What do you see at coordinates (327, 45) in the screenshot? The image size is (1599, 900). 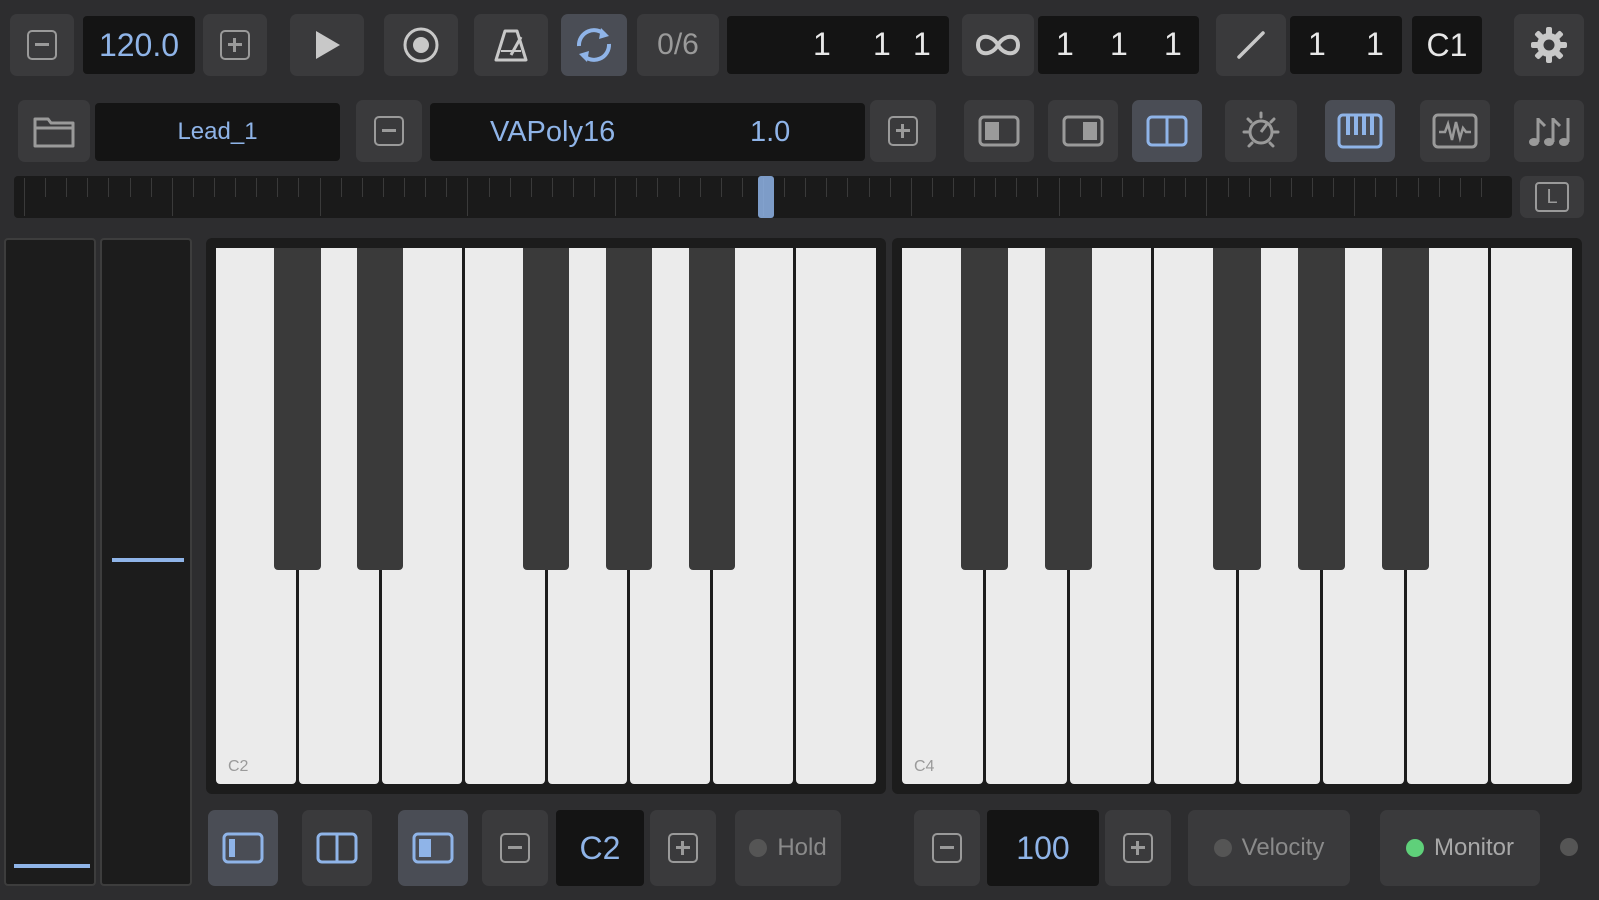 I see `play-button` at bounding box center [327, 45].